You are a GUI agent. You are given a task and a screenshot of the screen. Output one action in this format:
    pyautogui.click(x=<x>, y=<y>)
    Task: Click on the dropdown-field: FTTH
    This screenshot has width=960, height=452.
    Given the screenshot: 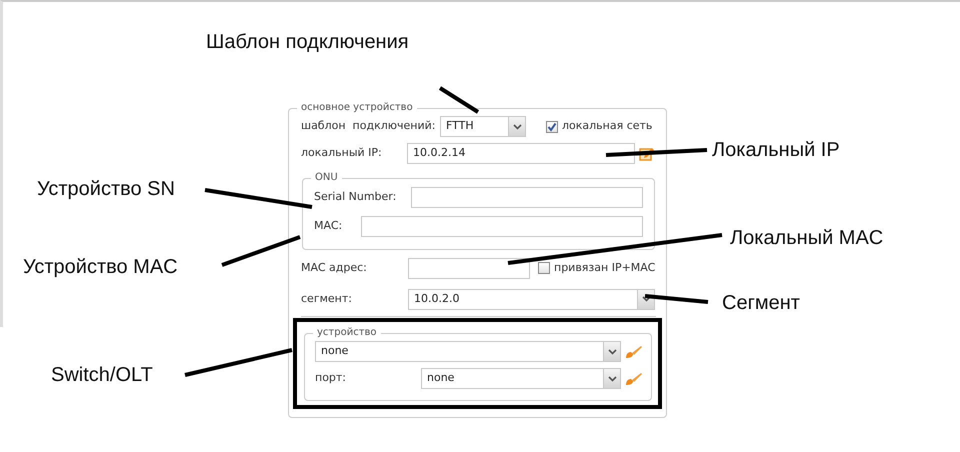 What is the action you would take?
    pyautogui.click(x=483, y=126)
    